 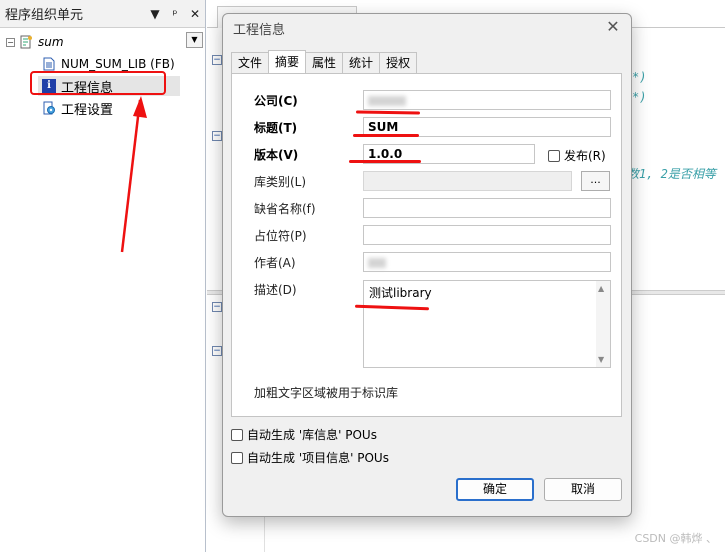 I want to click on tab-summary: 摘要, so click(x=287, y=61).